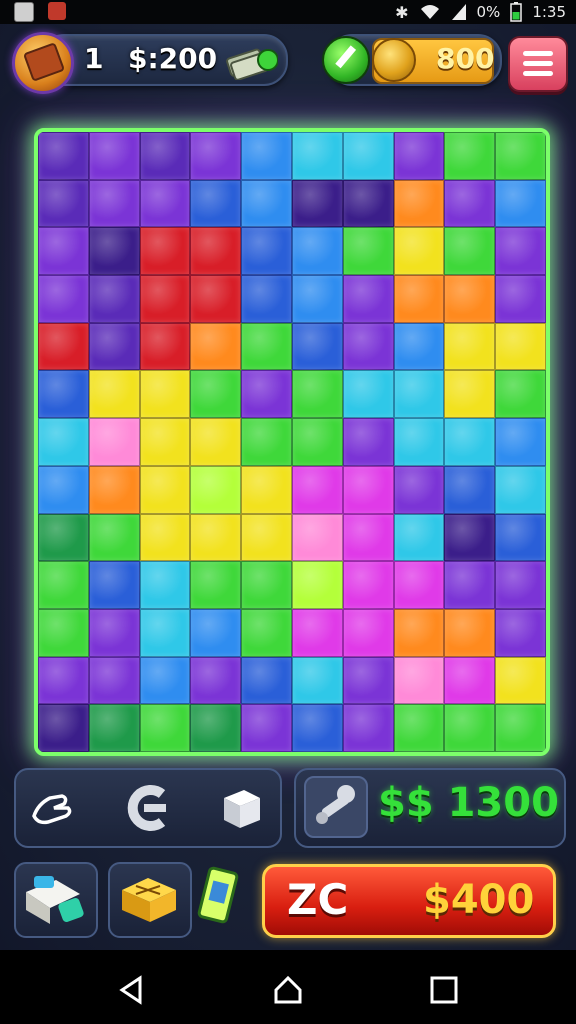  What do you see at coordinates (444, 990) in the screenshot?
I see `recents-icon` at bounding box center [444, 990].